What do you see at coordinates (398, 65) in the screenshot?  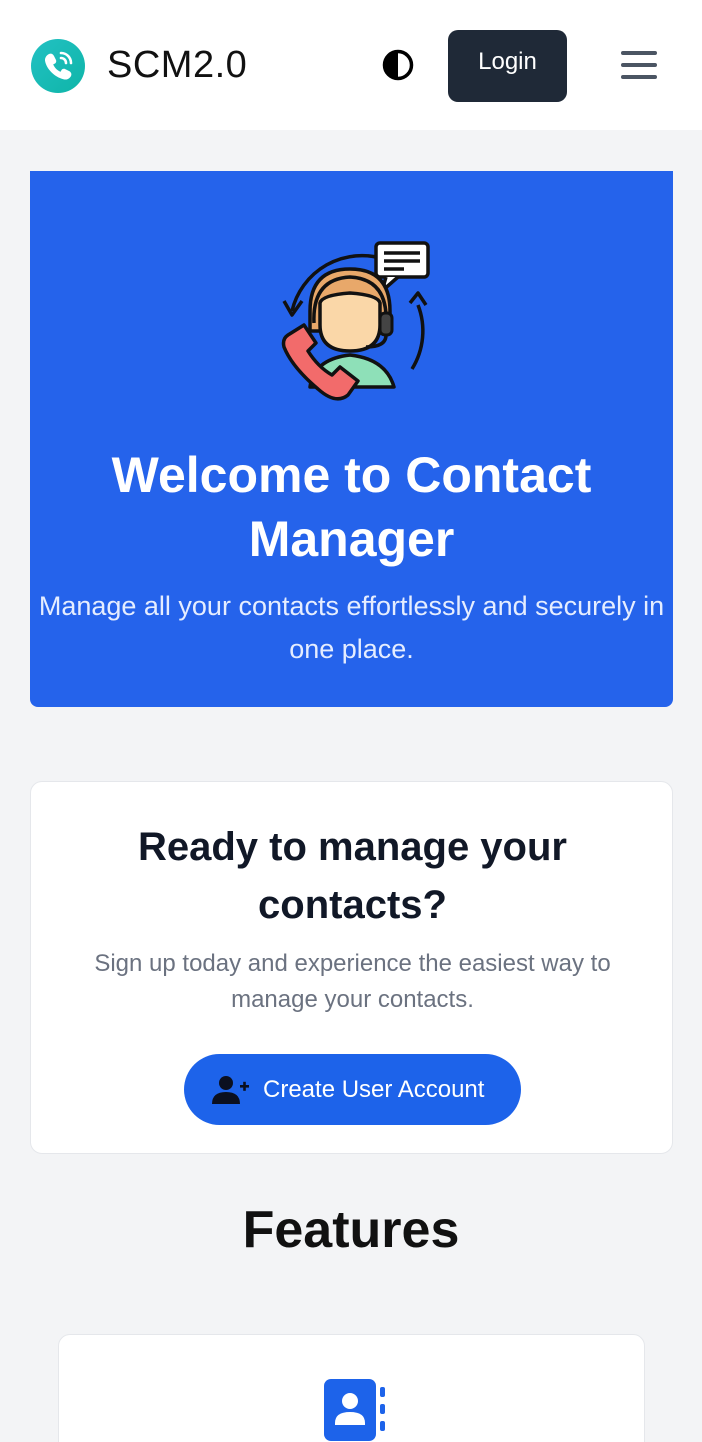 I see `theme-toggle-icon` at bounding box center [398, 65].